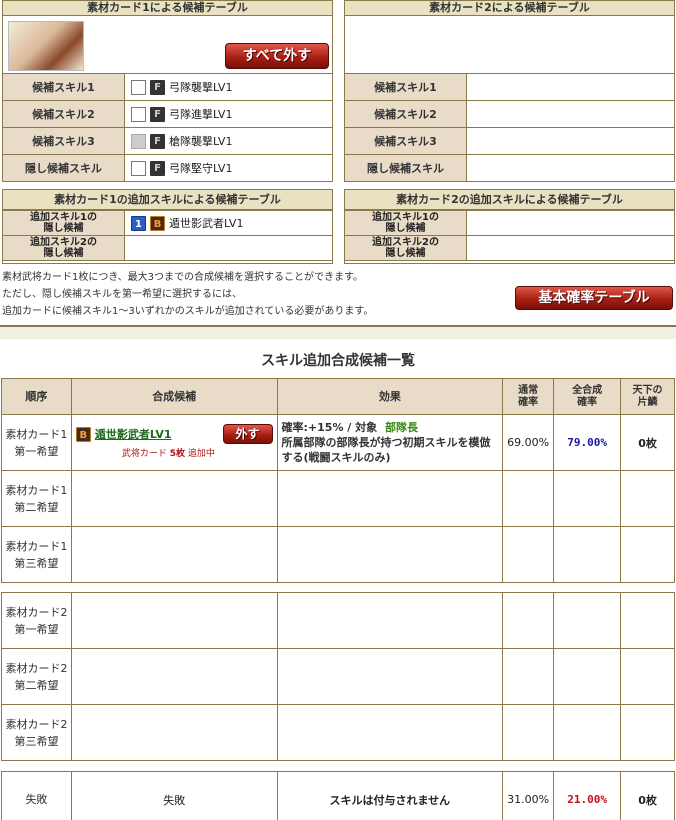  Describe the element at coordinates (138, 141) in the screenshot. I see `card1-skill3-checkbox` at that location.